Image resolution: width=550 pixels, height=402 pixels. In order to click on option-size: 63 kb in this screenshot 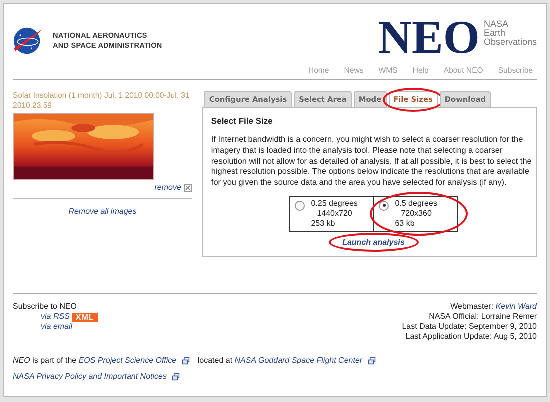, I will do `click(405, 223)`.